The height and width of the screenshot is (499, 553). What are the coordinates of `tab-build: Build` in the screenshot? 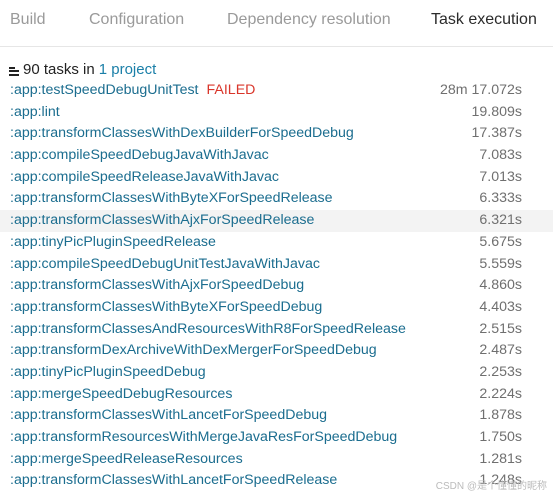 It's located at (28, 20).